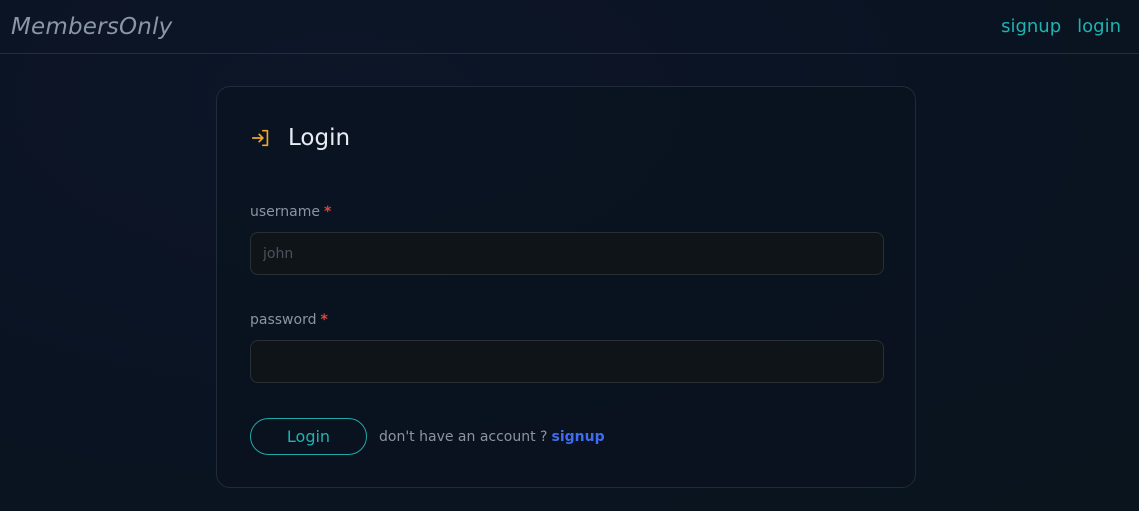  Describe the element at coordinates (285, 212) in the screenshot. I see `username-label-text: username` at that location.